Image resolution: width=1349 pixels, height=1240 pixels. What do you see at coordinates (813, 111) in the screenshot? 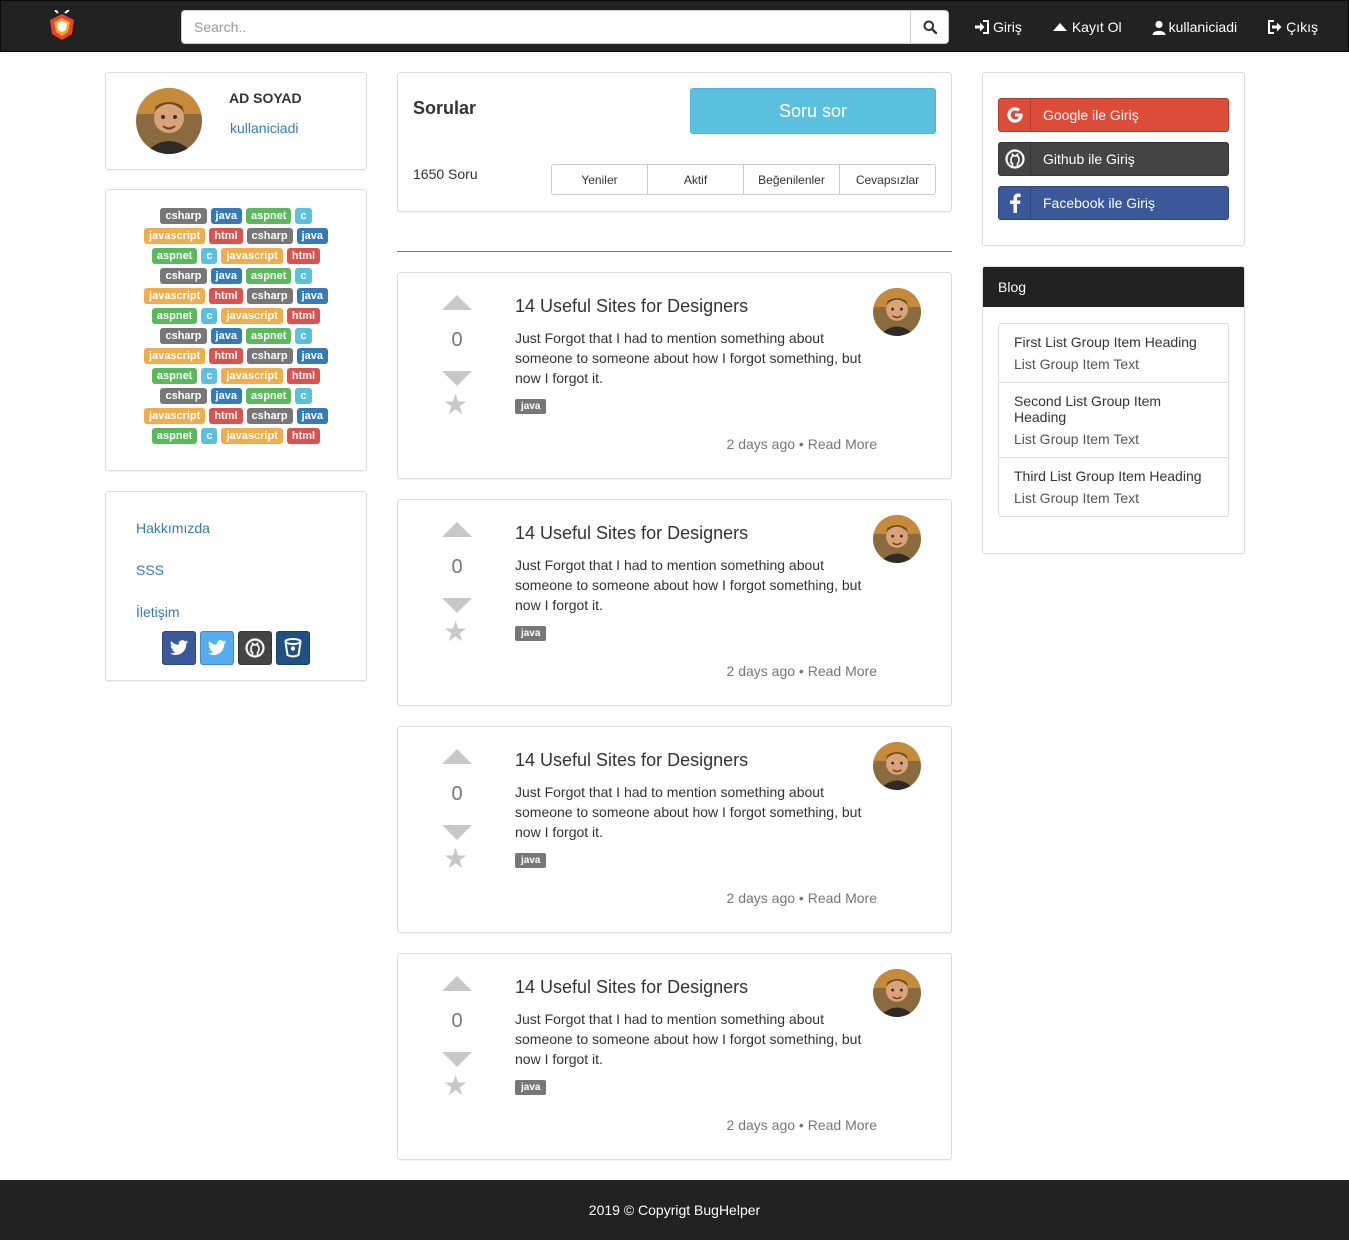
I see `ask-question-button: Soru sor` at bounding box center [813, 111].